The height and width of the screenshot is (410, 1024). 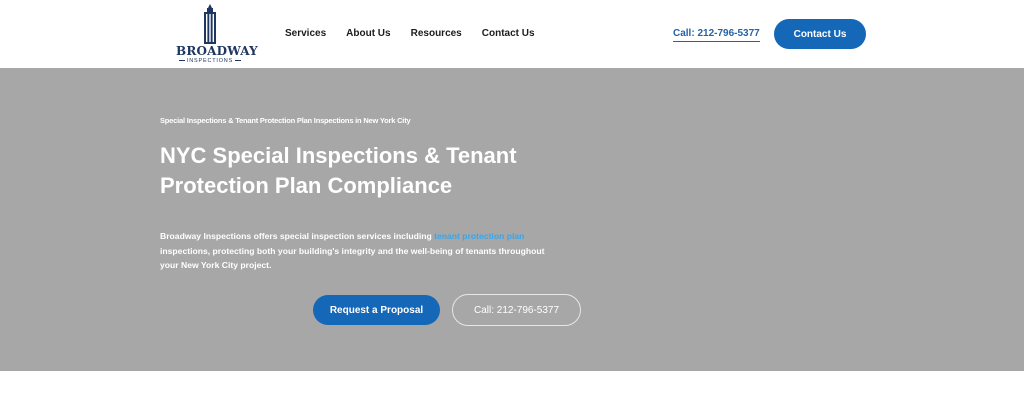 I want to click on nav-item-about-us: About Us, so click(x=368, y=33).